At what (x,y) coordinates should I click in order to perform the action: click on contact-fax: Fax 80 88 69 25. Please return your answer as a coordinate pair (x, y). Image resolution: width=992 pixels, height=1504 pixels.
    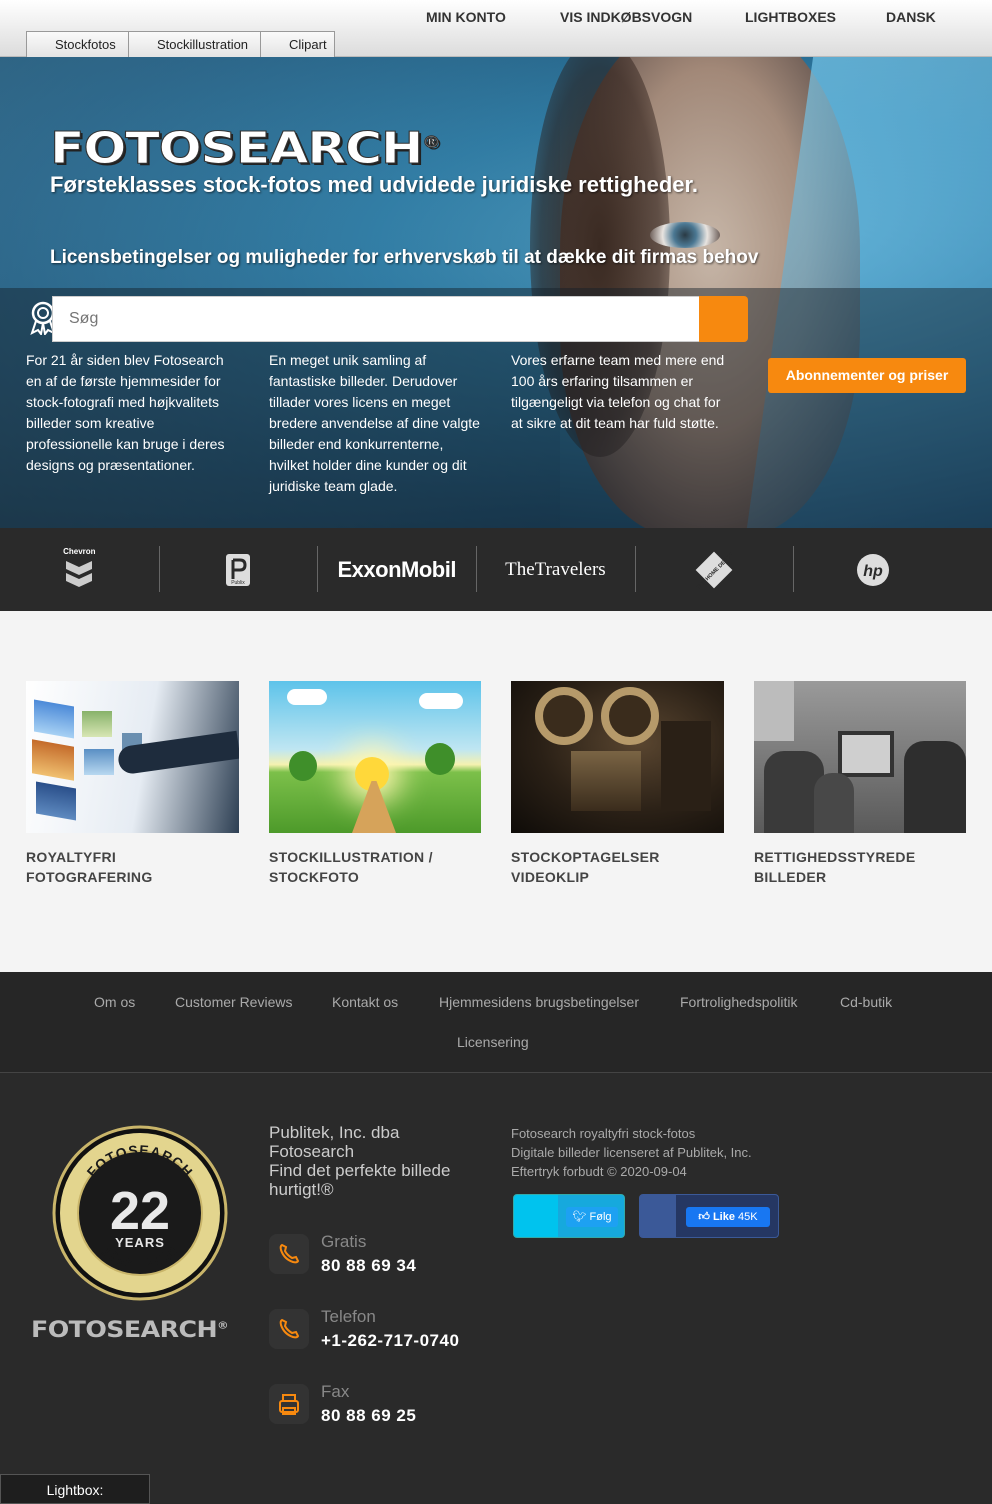
    Looking at the image, I should click on (384, 1405).